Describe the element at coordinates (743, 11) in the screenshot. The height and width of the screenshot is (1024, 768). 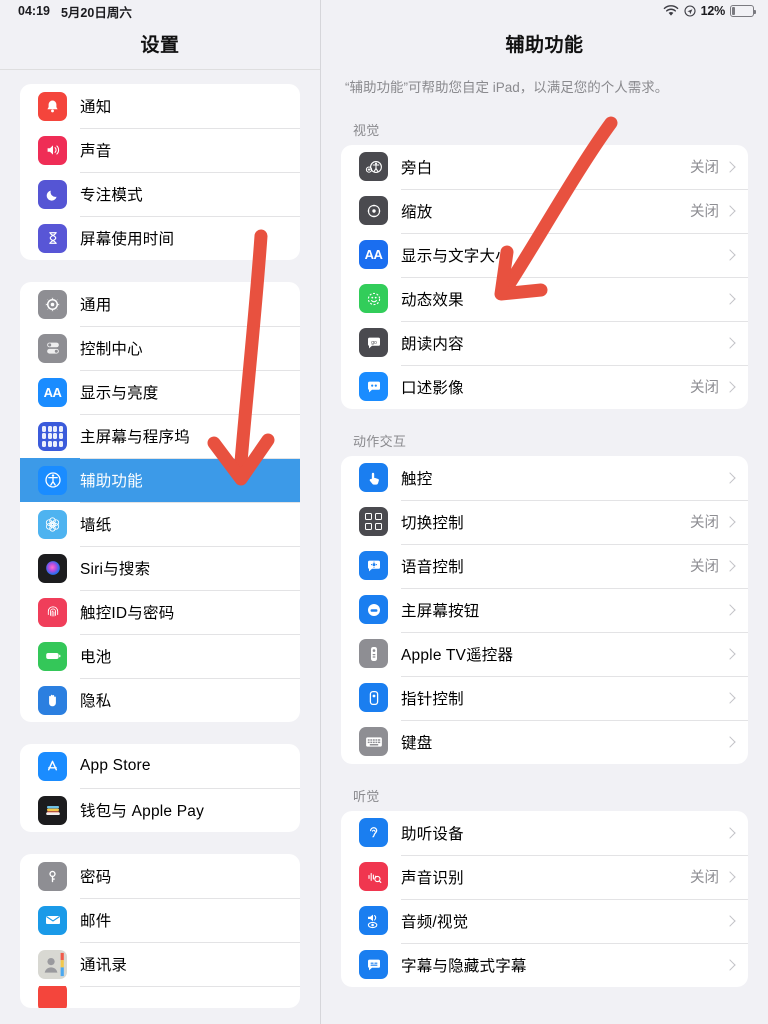
I see `battery-icon` at that location.